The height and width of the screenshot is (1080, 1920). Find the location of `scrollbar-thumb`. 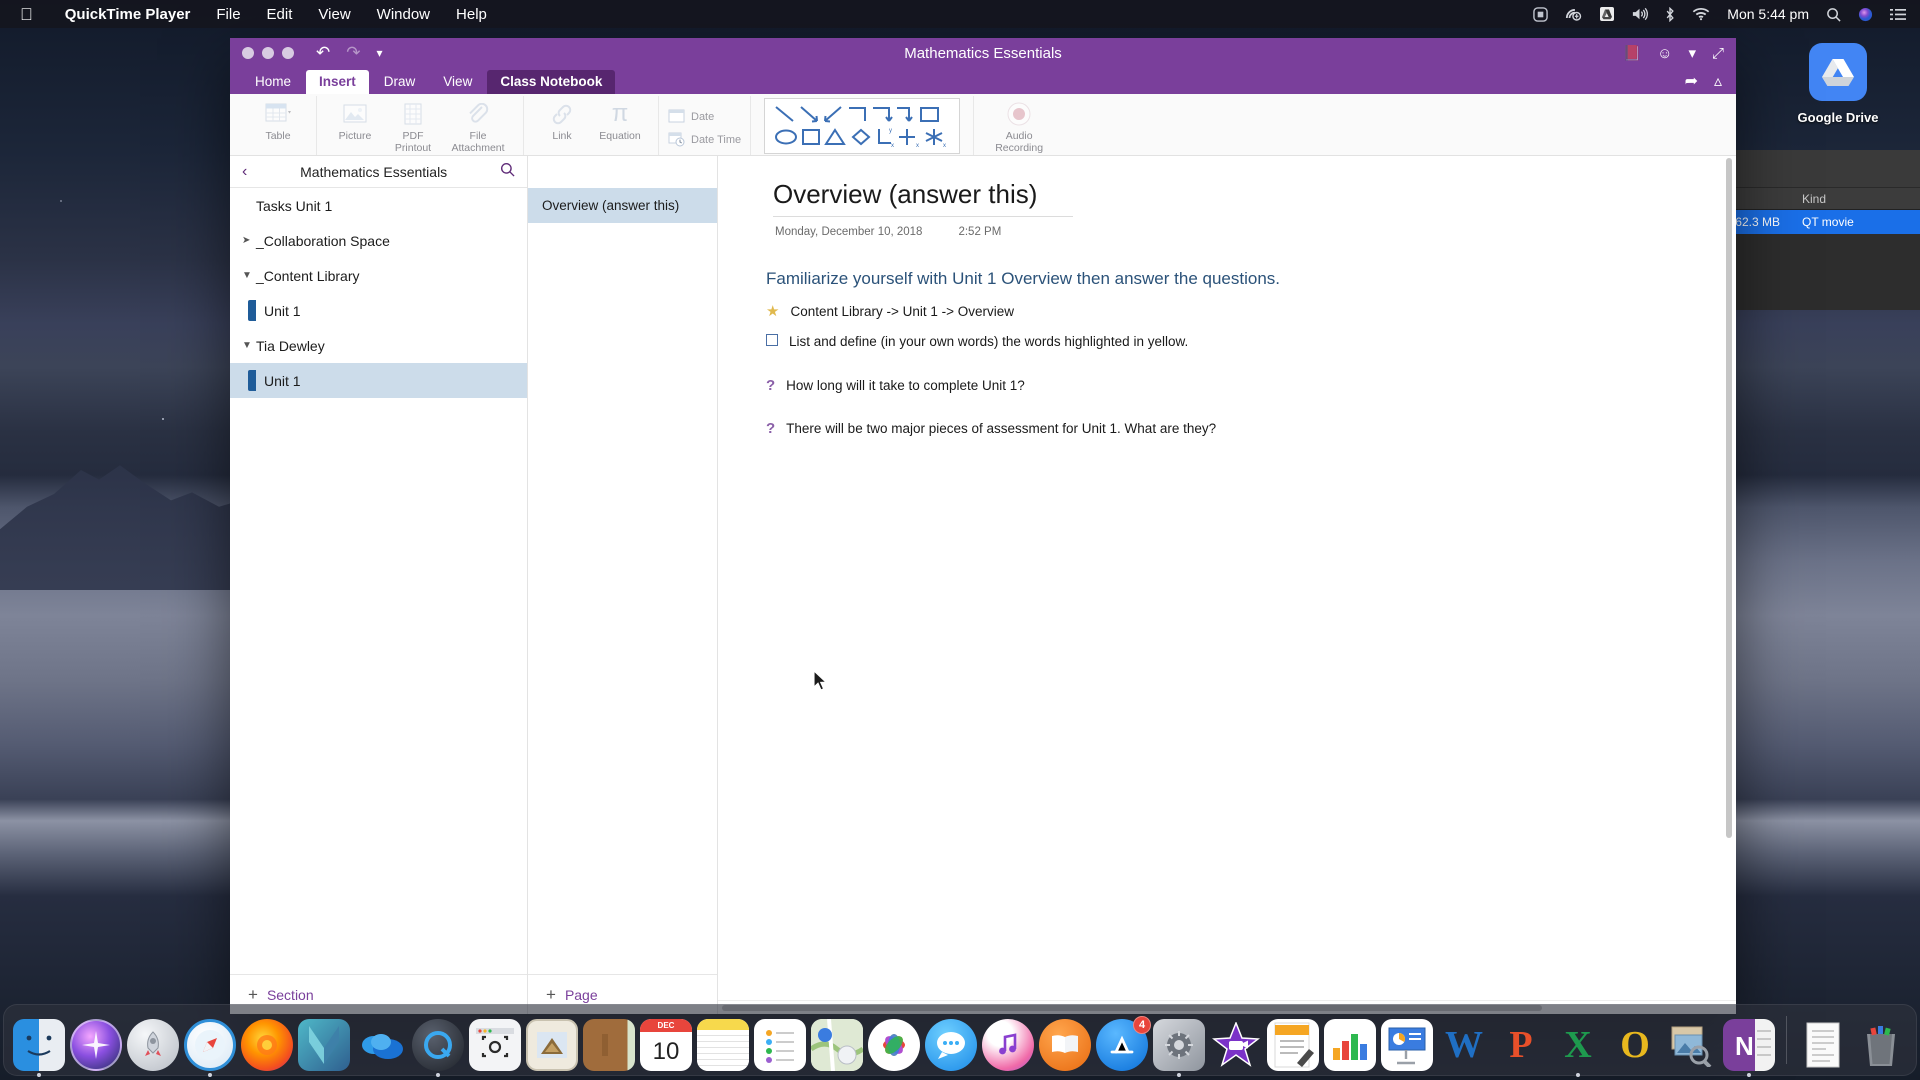

scrollbar-thumb is located at coordinates (1729, 498).